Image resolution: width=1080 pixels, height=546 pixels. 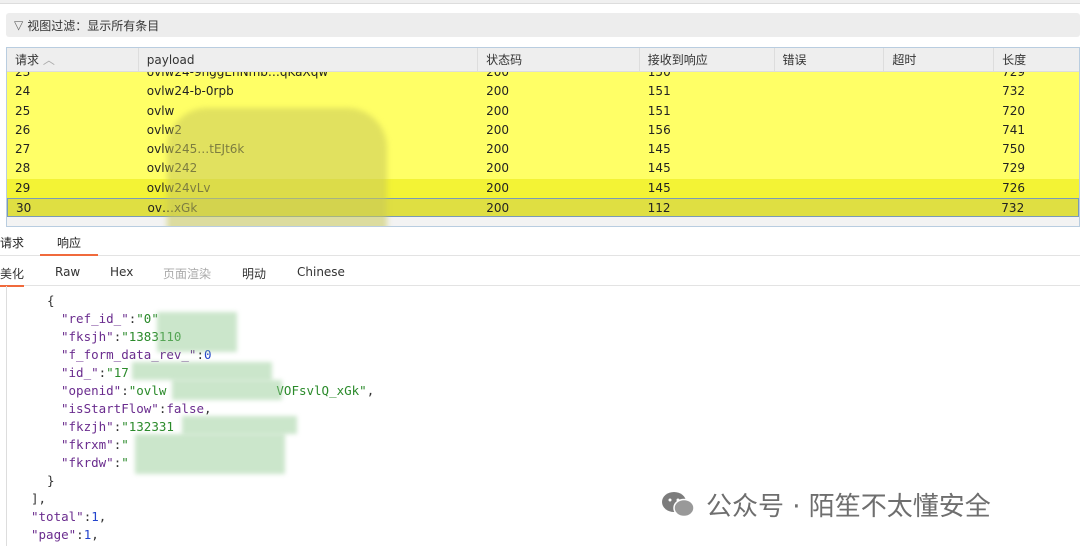 I want to click on json-line: "total":1,, so click(x=69, y=516).